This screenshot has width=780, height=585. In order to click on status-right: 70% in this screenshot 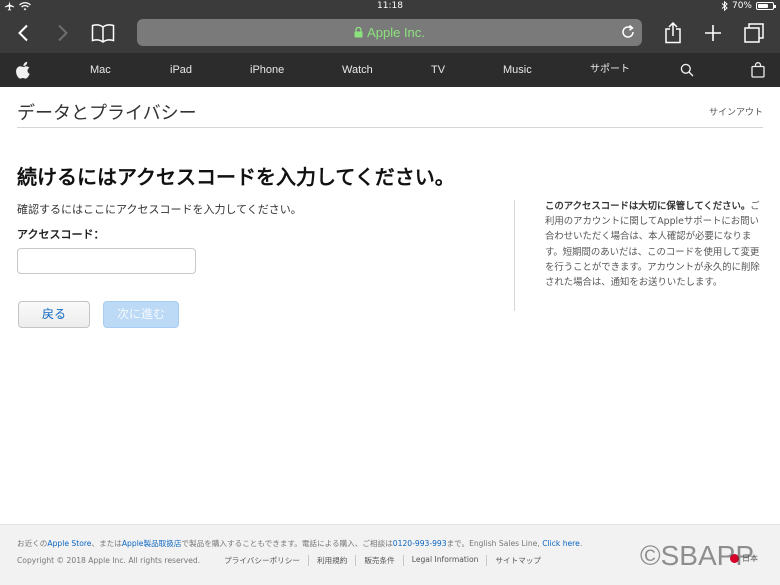, I will do `click(748, 6)`.